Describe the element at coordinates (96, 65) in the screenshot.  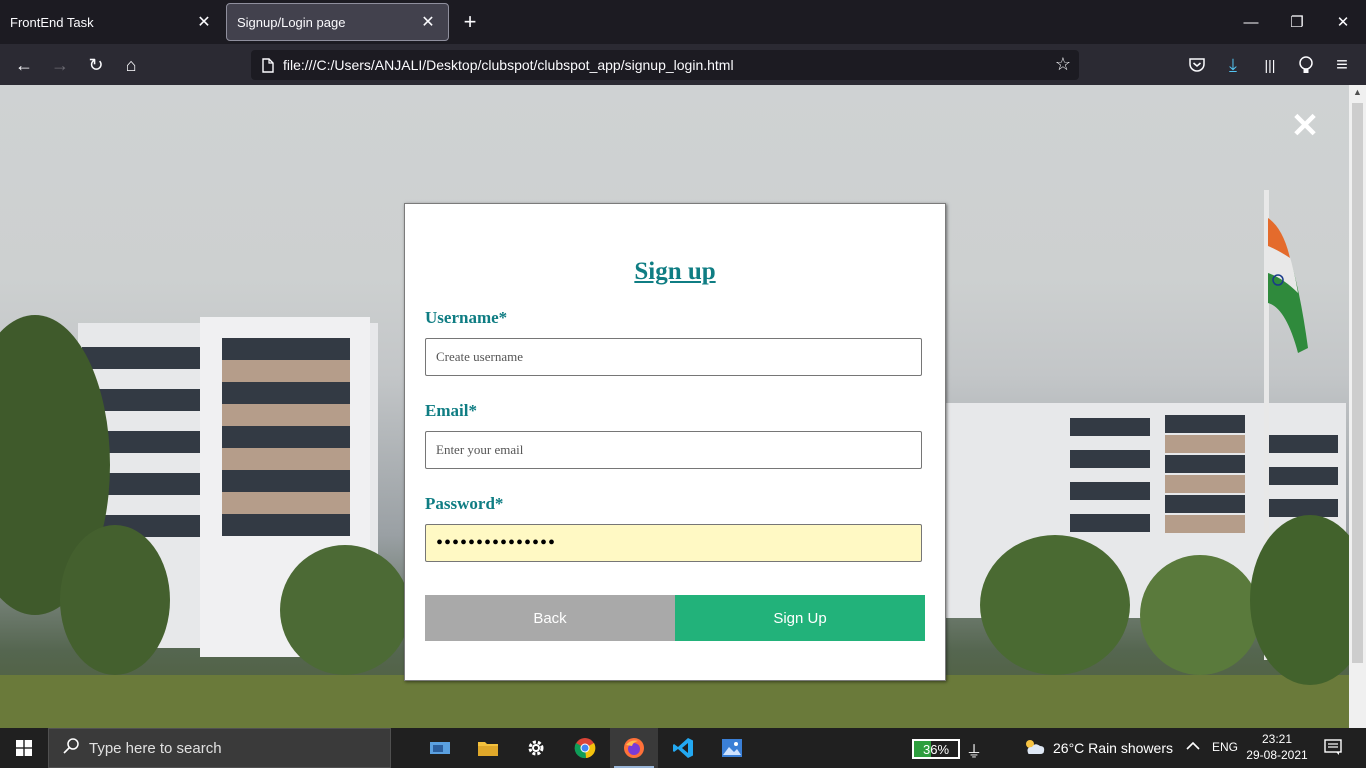
I see `reload-icon: ↻` at that location.